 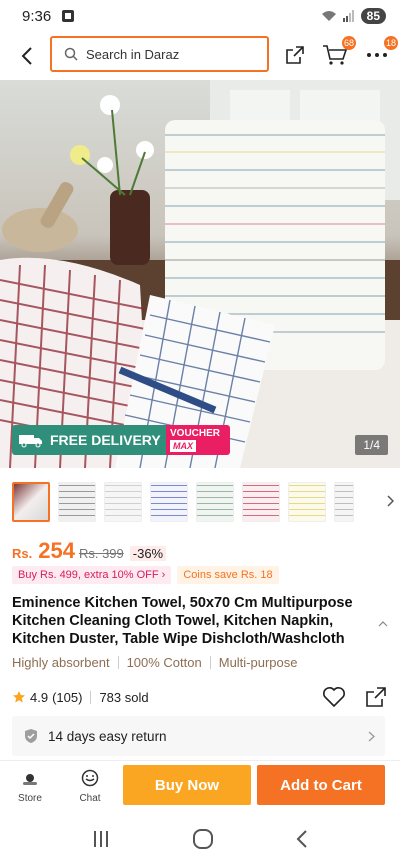 I want to click on image-page-indicator: 1/4, so click(x=371, y=445).